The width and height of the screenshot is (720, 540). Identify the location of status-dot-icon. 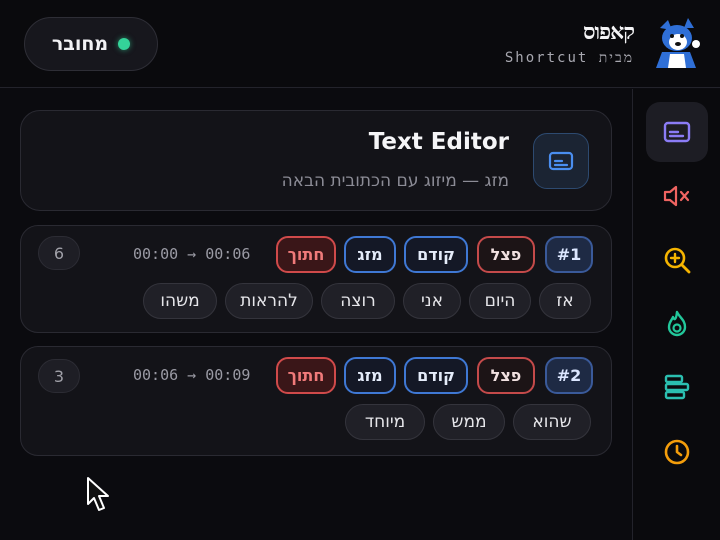
(124, 44).